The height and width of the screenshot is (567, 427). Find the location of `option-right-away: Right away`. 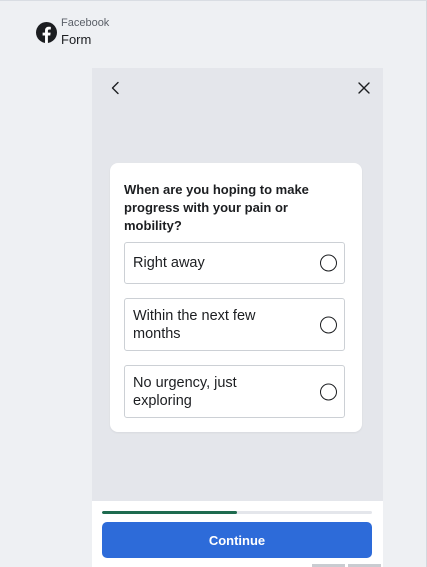

option-right-away: Right away is located at coordinates (234, 263).